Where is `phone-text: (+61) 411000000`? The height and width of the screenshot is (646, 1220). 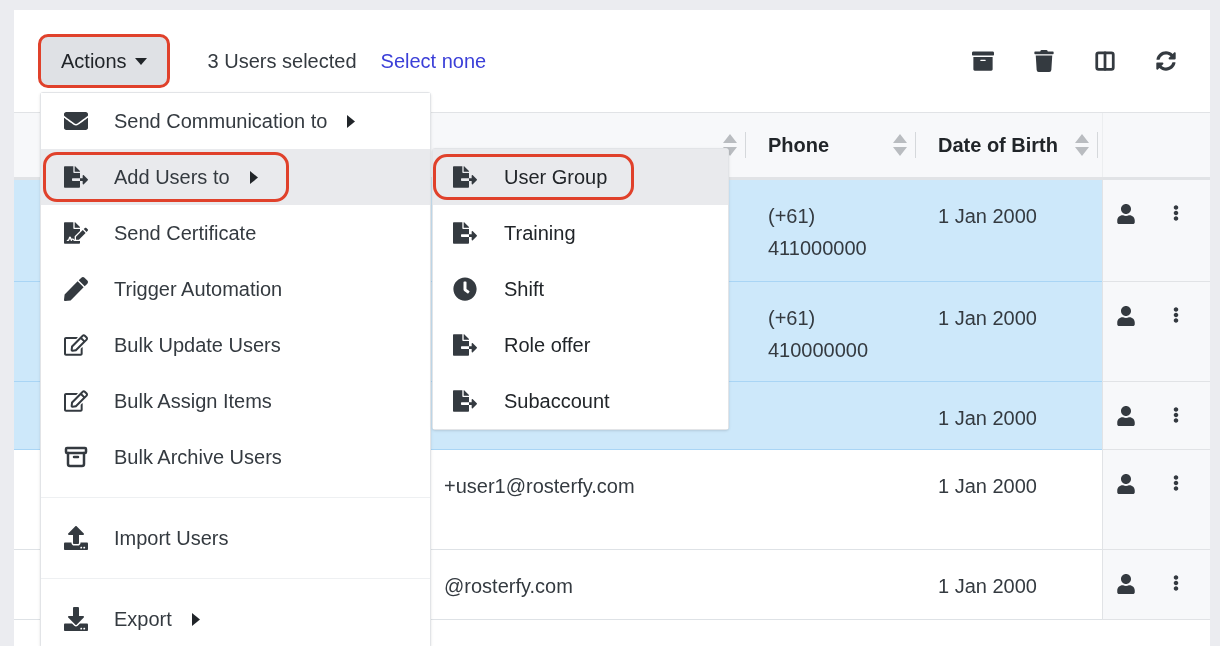 phone-text: (+61) 411000000 is located at coordinates (818, 232).